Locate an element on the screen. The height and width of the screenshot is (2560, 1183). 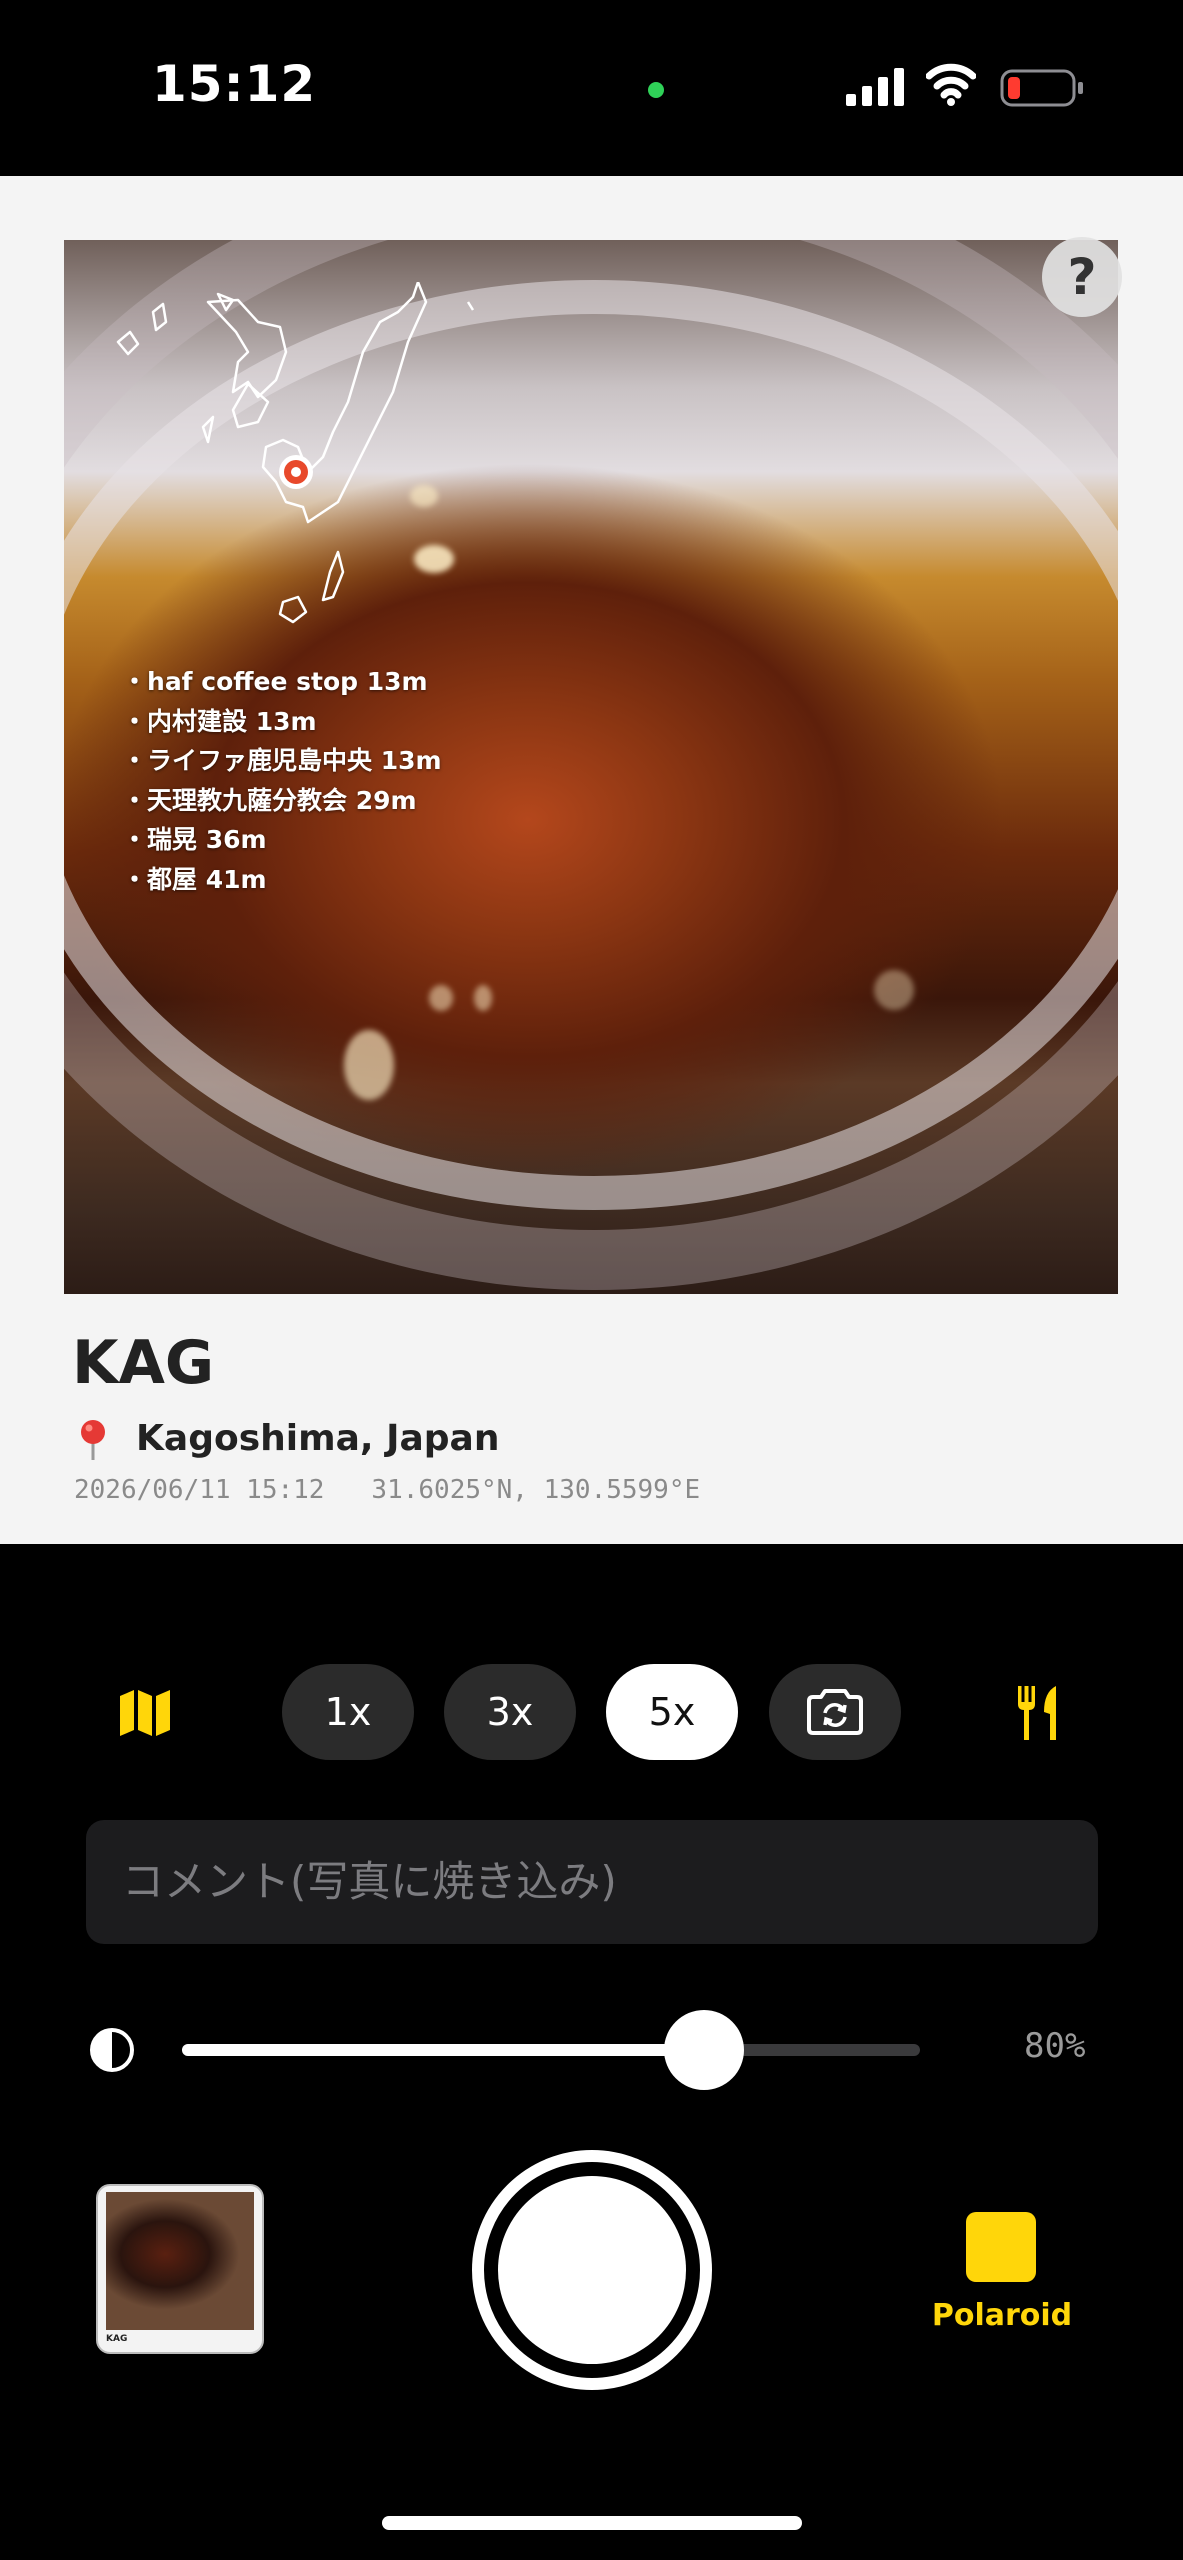
film-color-swatch is located at coordinates (1001, 2247).